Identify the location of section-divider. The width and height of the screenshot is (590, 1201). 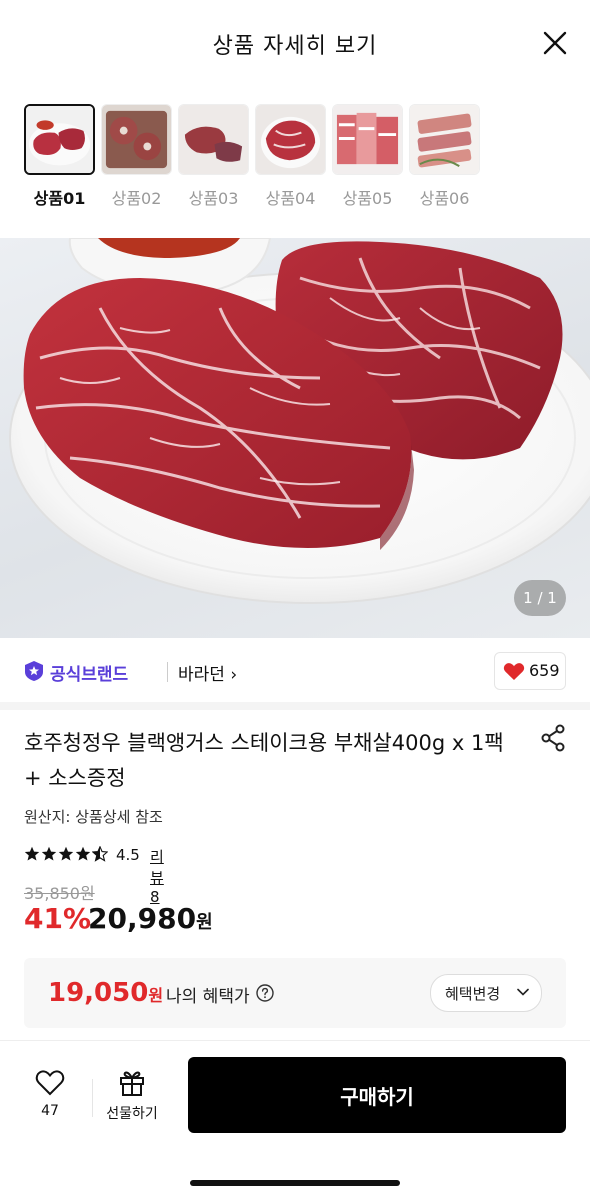
(295, 706).